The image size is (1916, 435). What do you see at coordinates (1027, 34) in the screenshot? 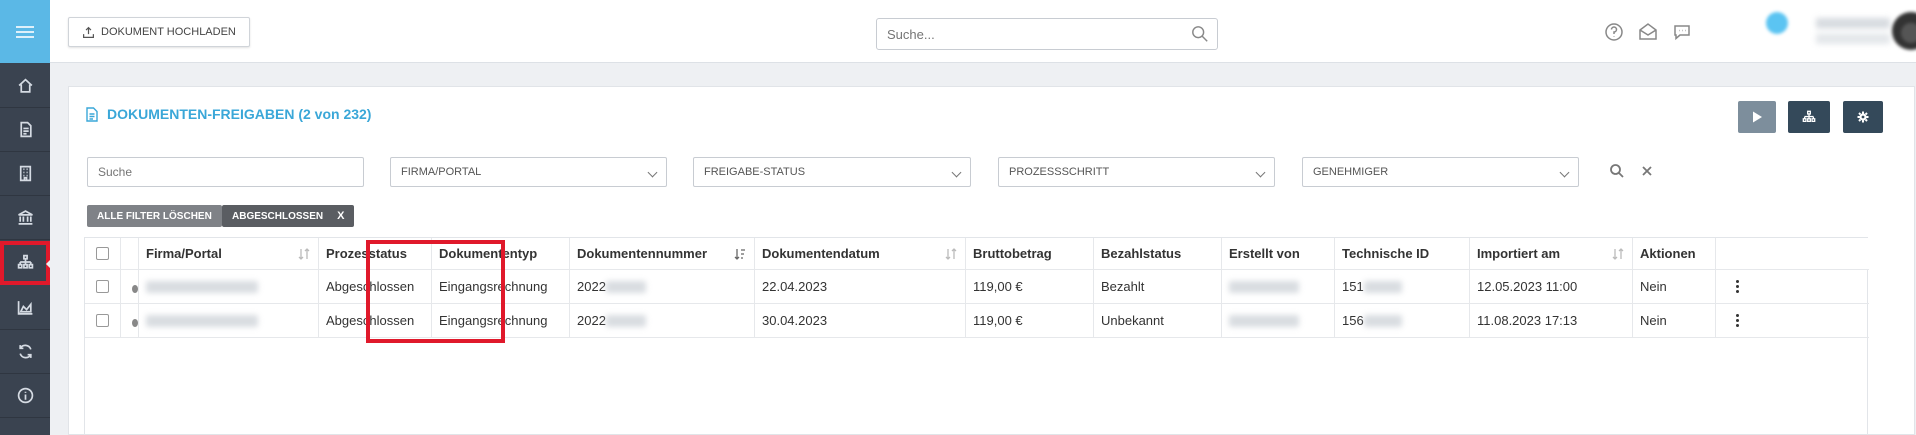
I see `global-search-input` at bounding box center [1027, 34].